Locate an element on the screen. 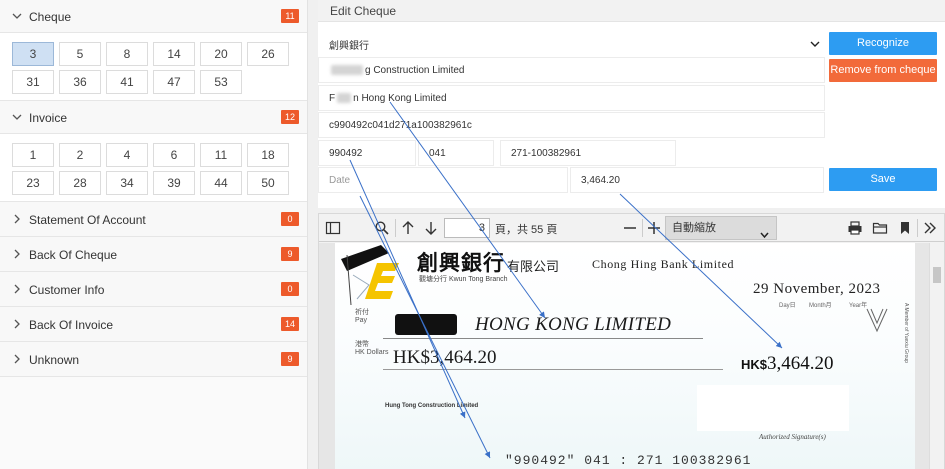 This screenshot has width=945, height=469. pay-label: 祈付 Pay is located at coordinates (362, 316).